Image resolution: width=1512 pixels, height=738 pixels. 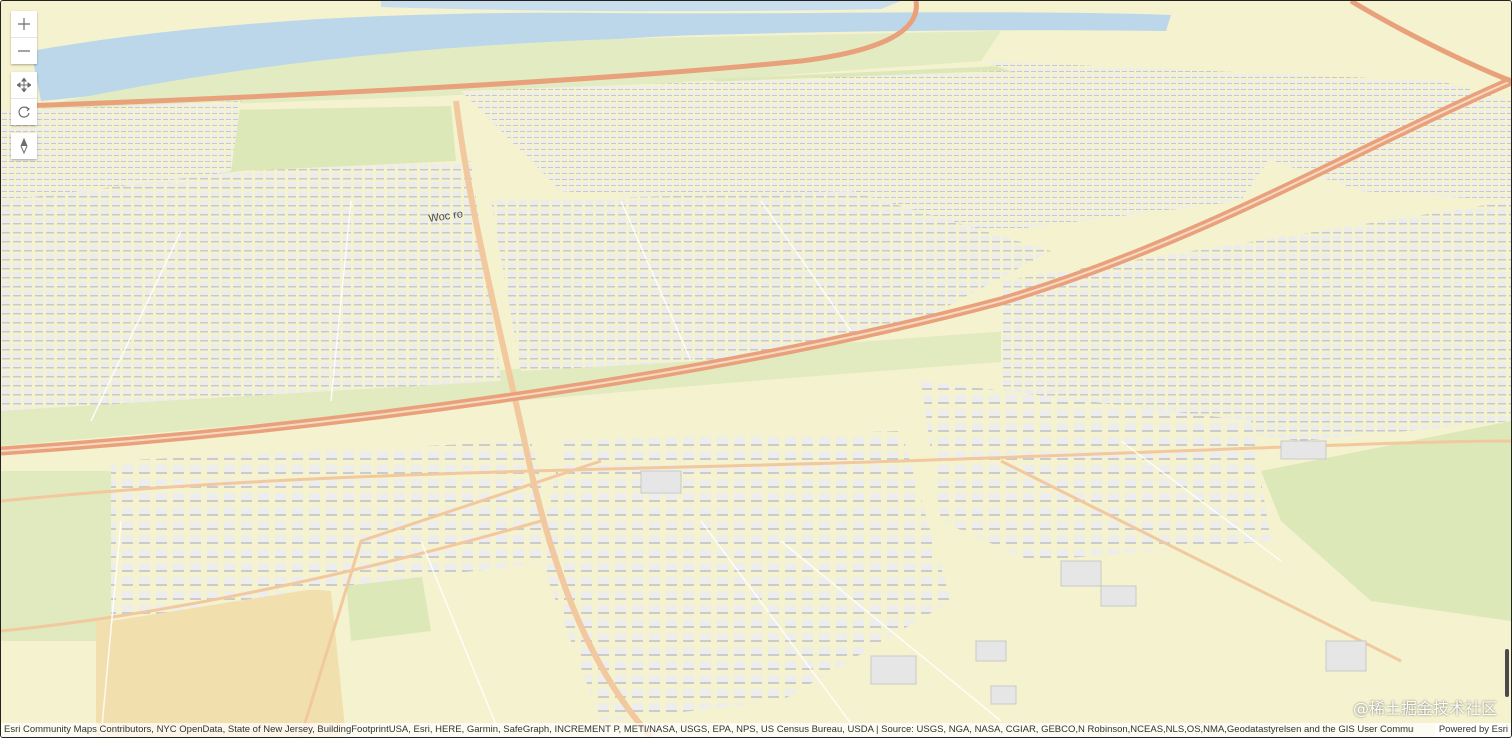 I want to click on compass-icon, so click(x=24, y=146).